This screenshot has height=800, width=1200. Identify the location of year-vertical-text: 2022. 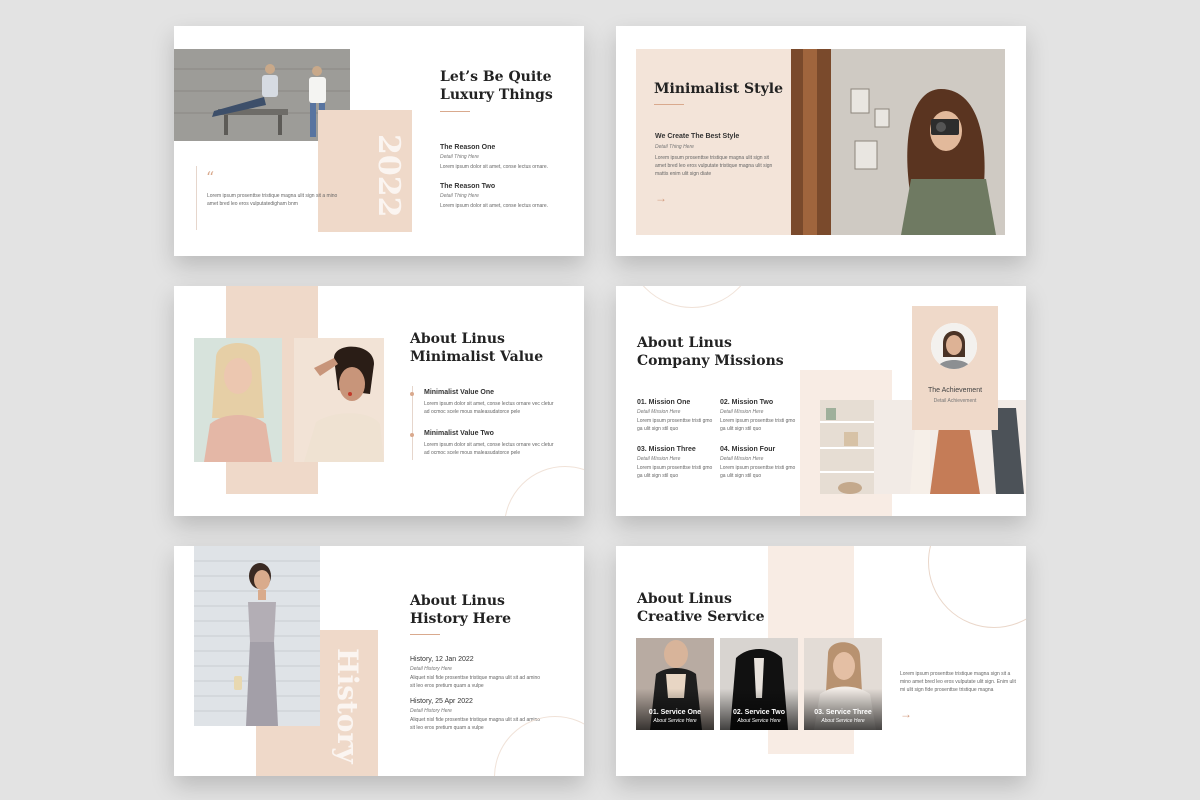
(388, 176).